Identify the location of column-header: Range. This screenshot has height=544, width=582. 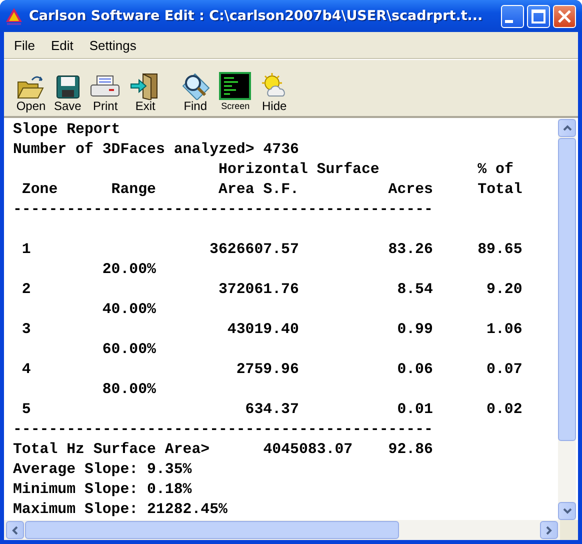
(133, 190).